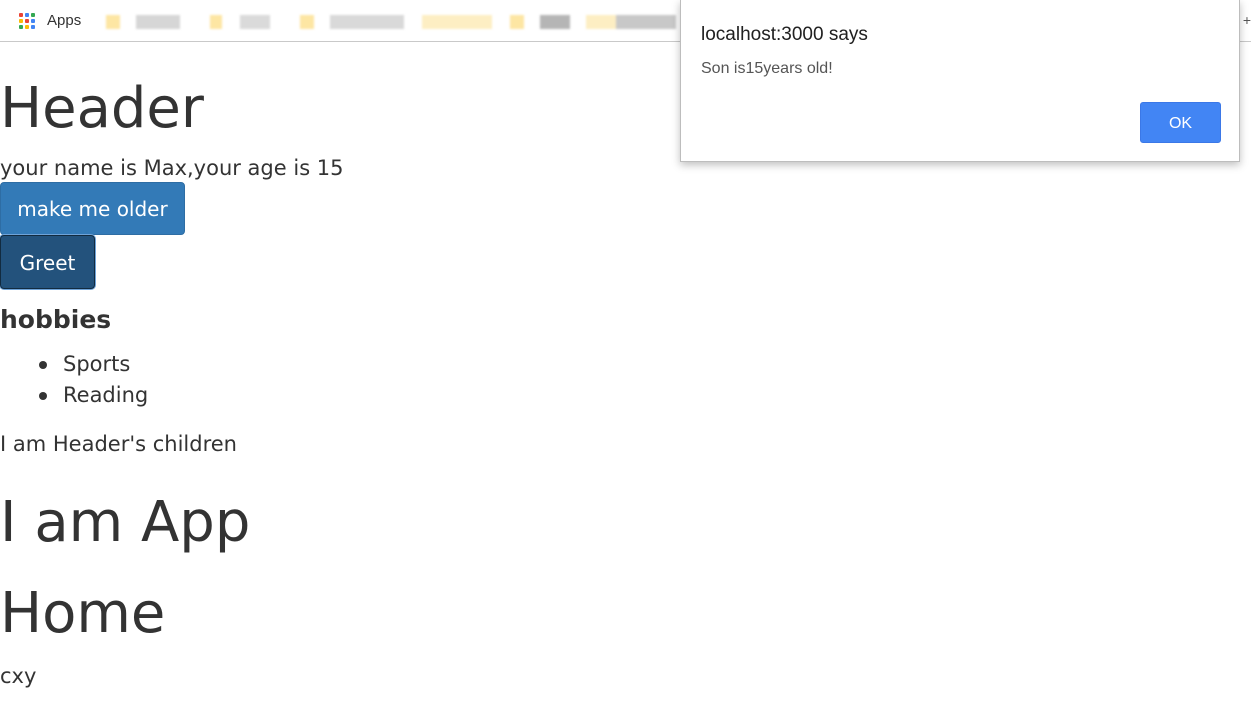 The width and height of the screenshot is (1251, 725). I want to click on hobbies-heading: hobbies, so click(56, 319).